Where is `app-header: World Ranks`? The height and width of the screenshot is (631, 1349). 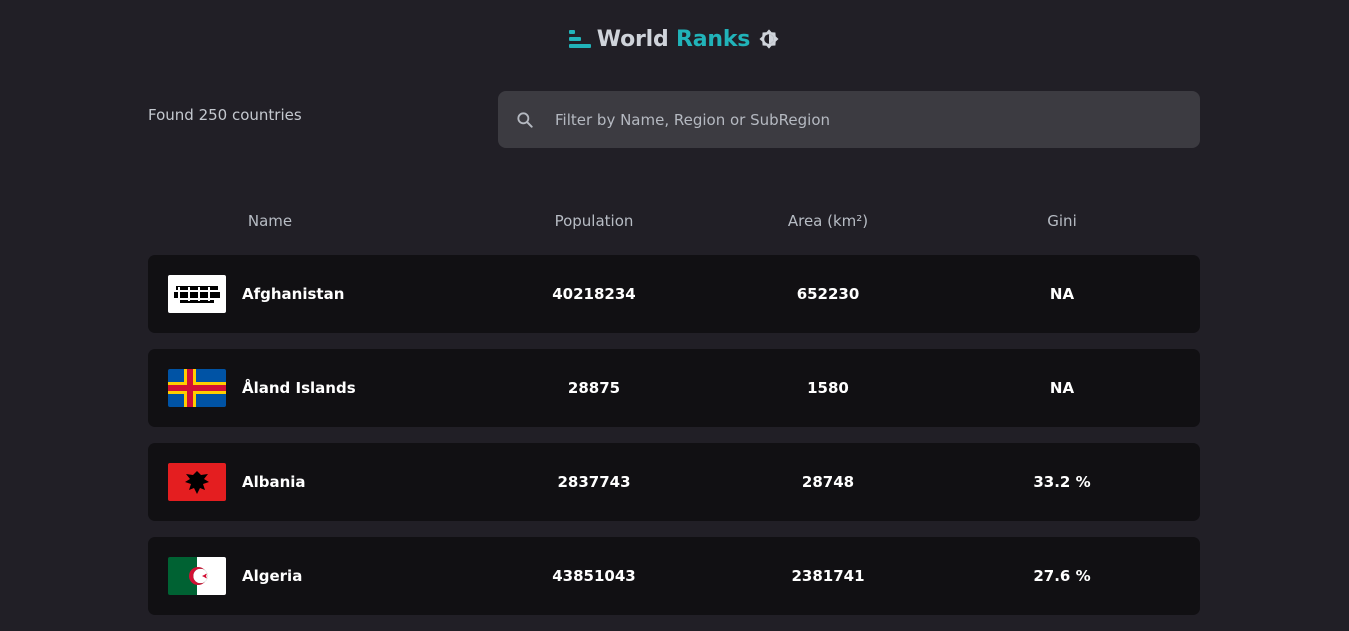 app-header: World Ranks is located at coordinates (674, 39).